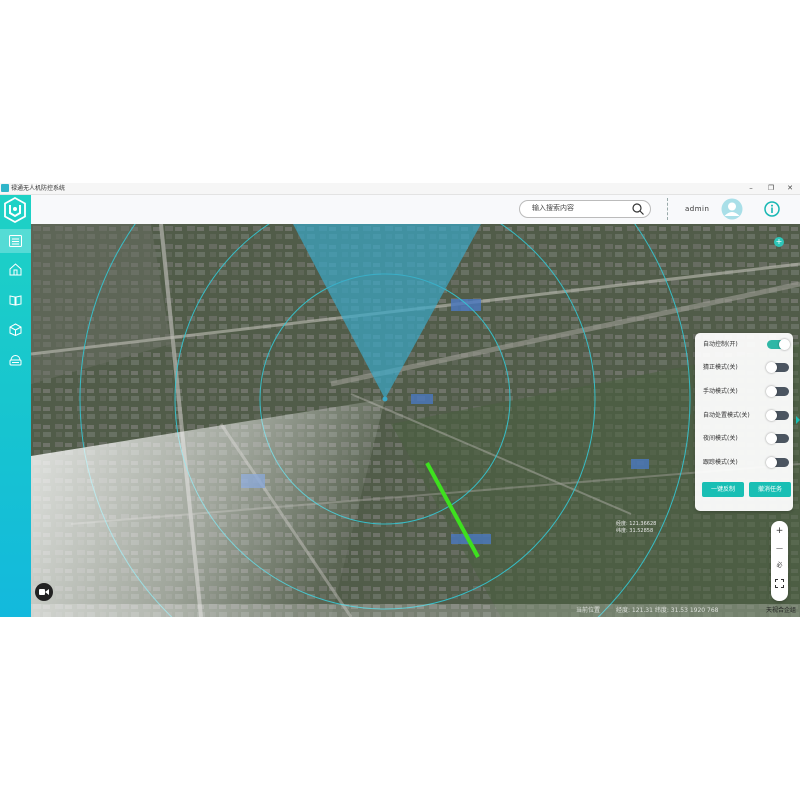  I want to click on logo-icon, so click(15, 210).